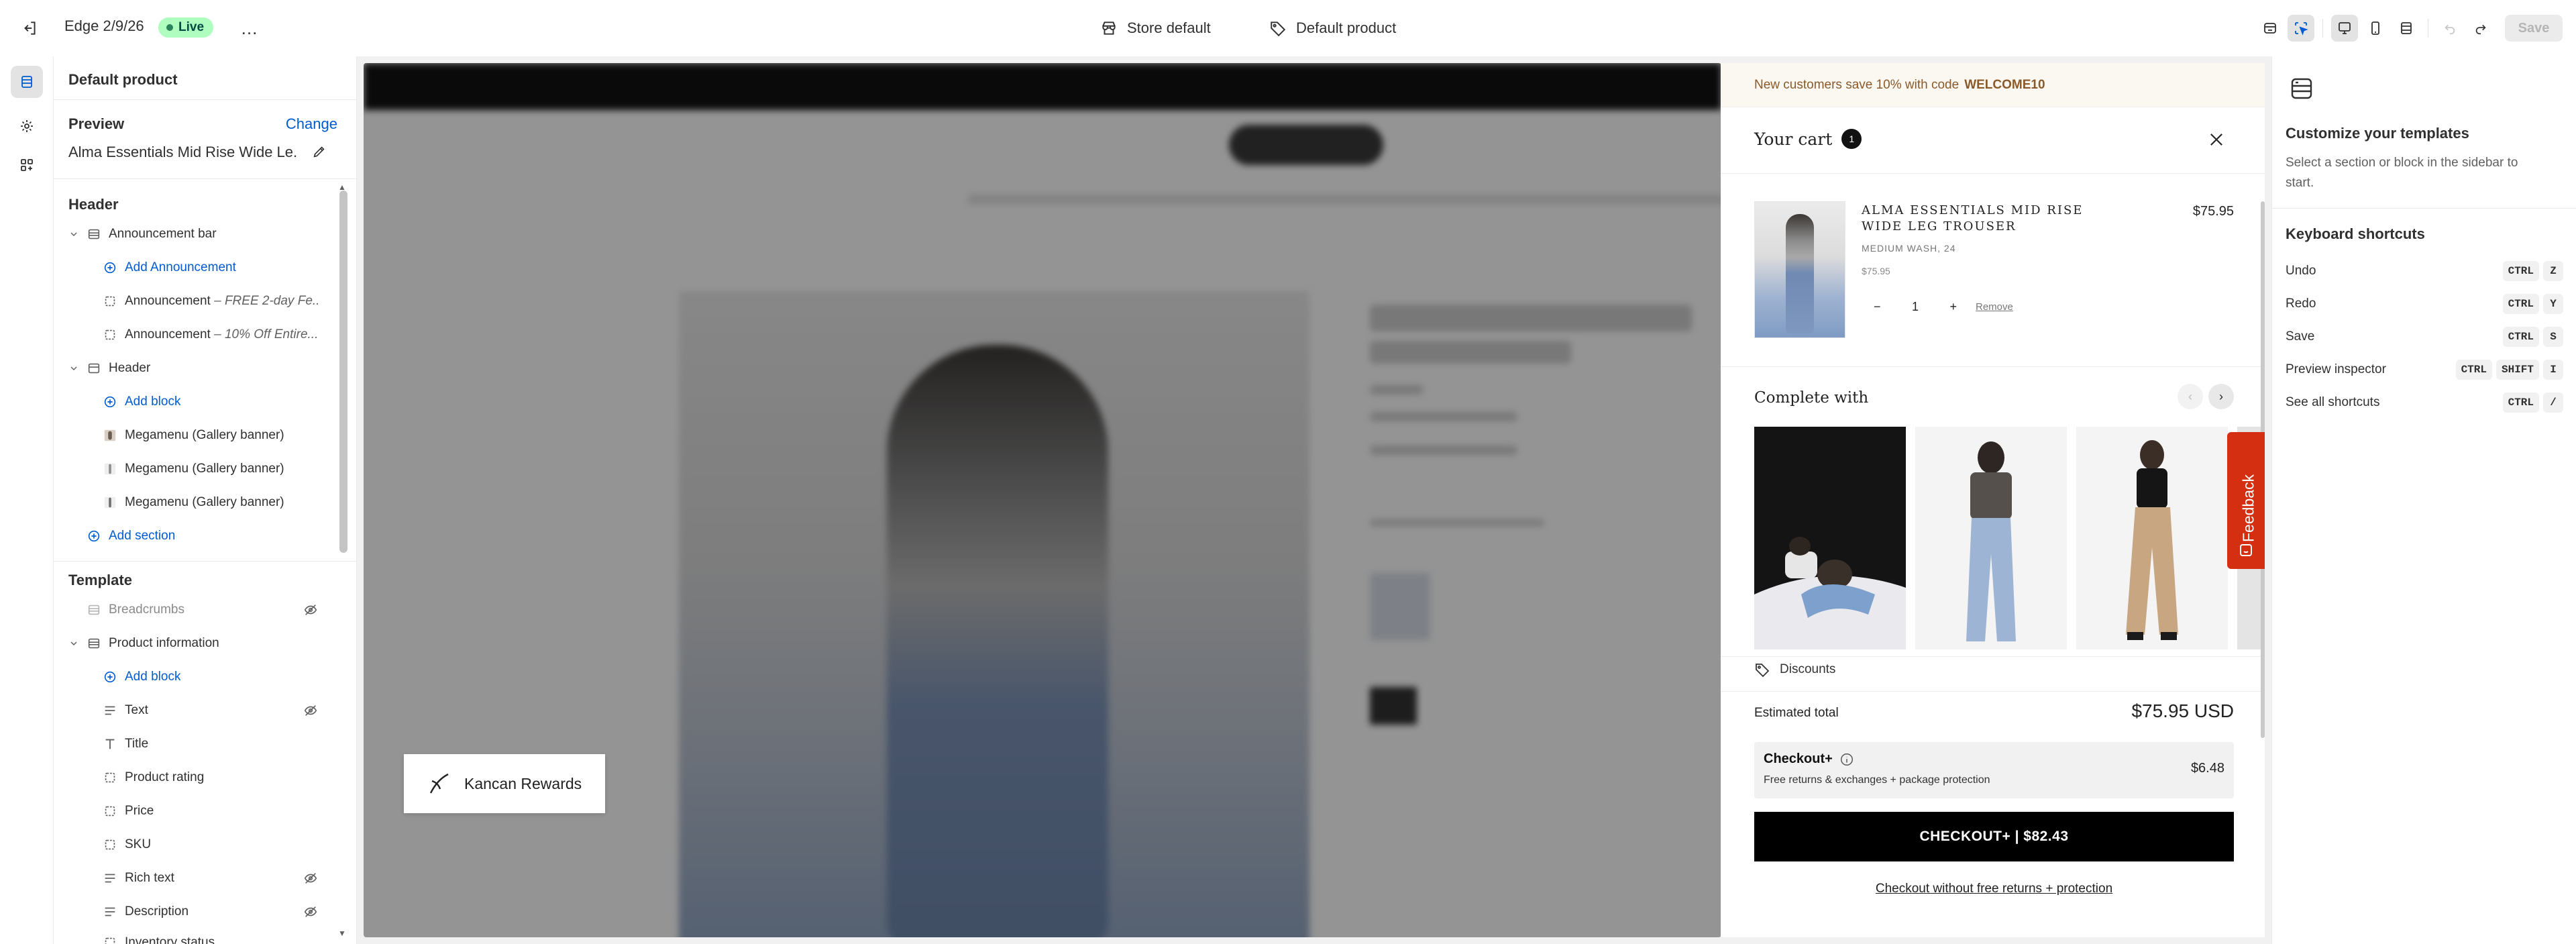 This screenshot has height=944, width=2576. What do you see at coordinates (192, 610) in the screenshot?
I see `tree-item-breadcrumbs: Breadcrumbs` at bounding box center [192, 610].